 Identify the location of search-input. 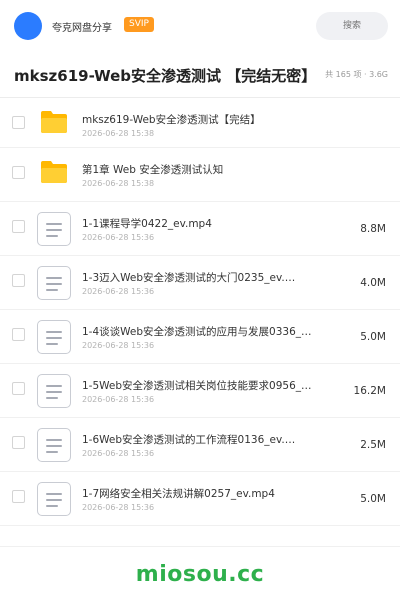
(352, 26).